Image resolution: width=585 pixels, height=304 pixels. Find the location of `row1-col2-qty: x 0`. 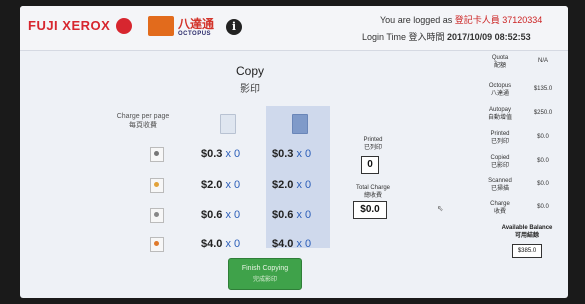

row1-col2-qty: x 0 is located at coordinates (304, 154).